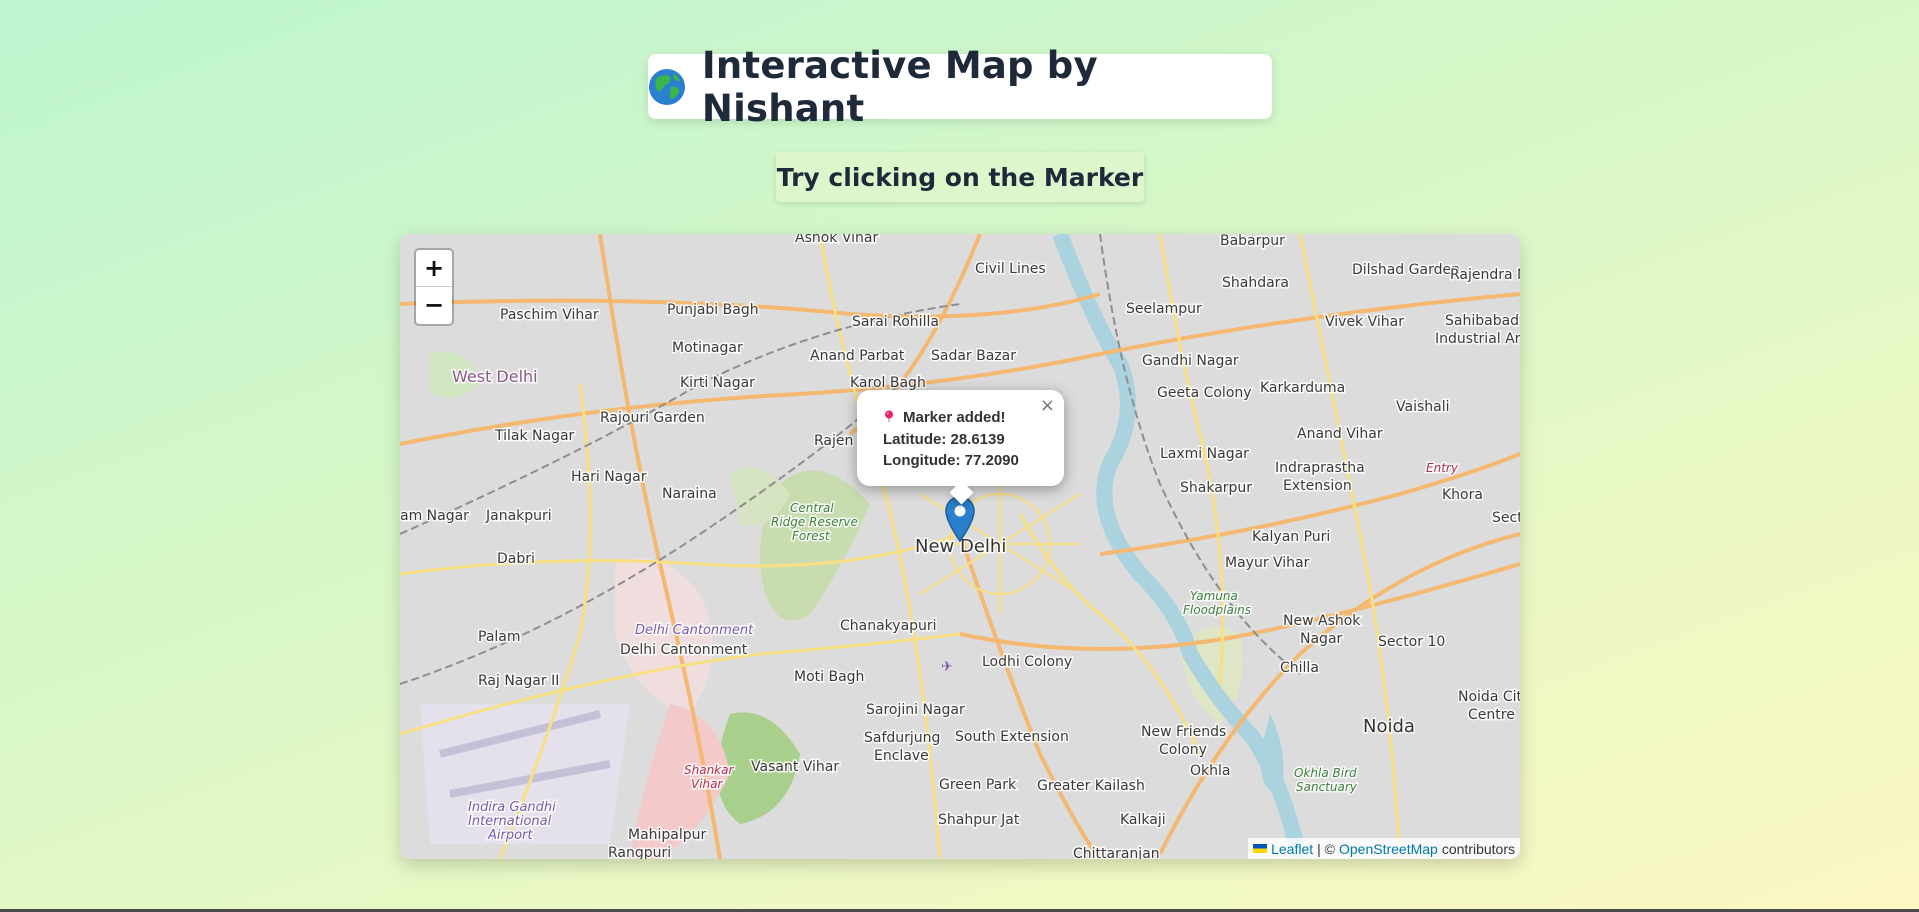  What do you see at coordinates (1482, 321) in the screenshot?
I see `map-label: Sahibabad` at bounding box center [1482, 321].